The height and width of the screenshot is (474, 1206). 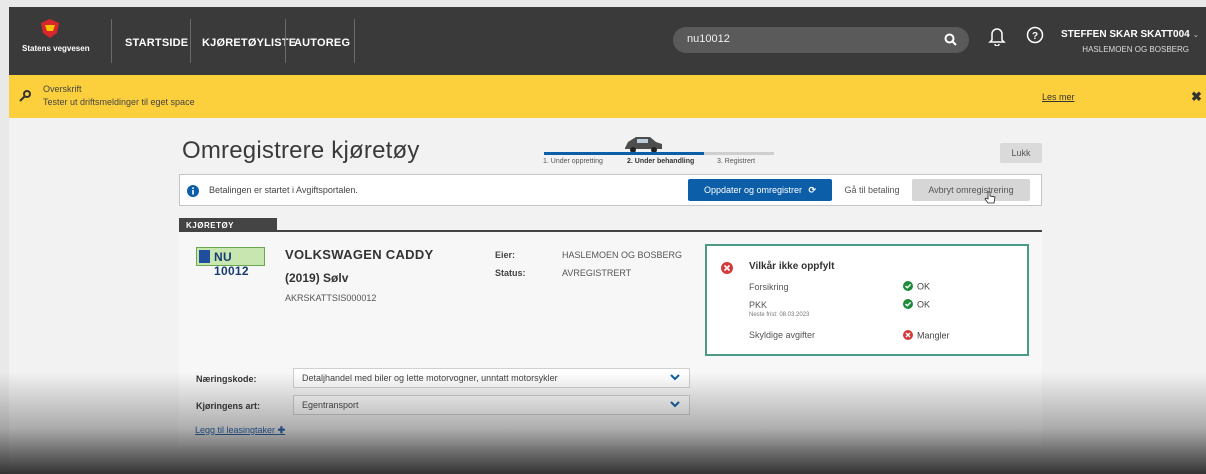 I want to click on nav-link-autoreg: AUTOREG, so click(x=322, y=43).